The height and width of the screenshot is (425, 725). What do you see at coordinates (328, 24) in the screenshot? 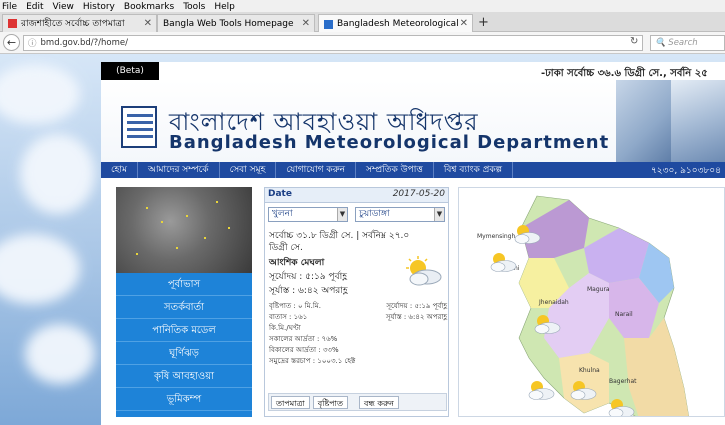
I see `site-favicon-icon` at bounding box center [328, 24].